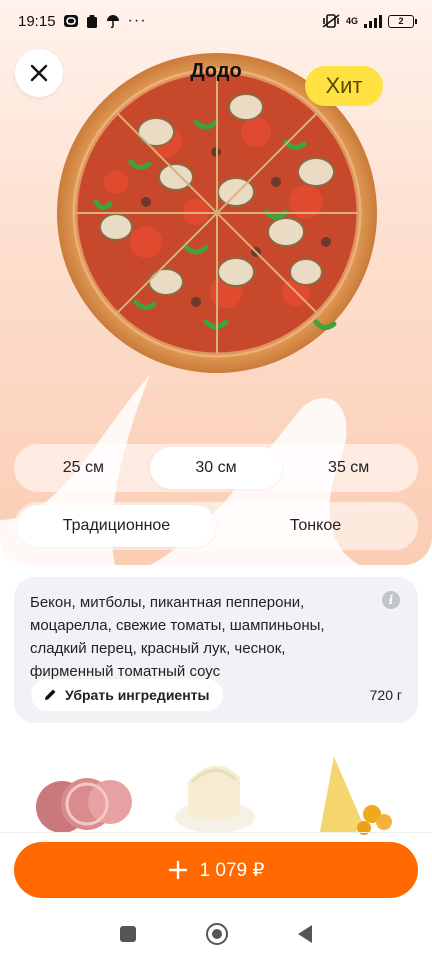  I want to click on dough-option-thin: Тонкое, so click(315, 526).